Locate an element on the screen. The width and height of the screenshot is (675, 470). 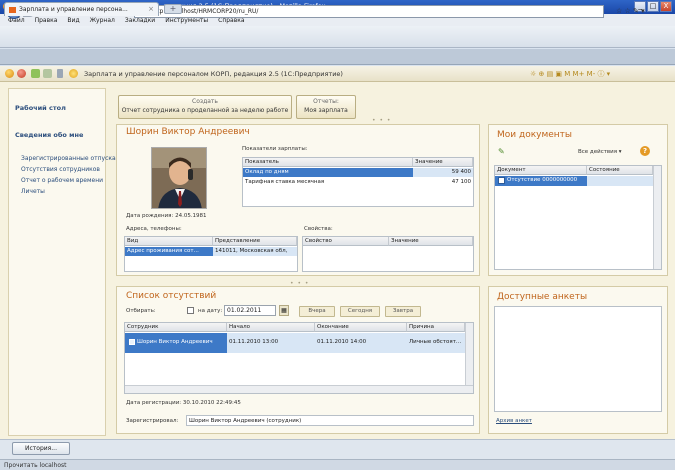
my-salary-button: Моя зарплата is located at coordinates (326, 110).